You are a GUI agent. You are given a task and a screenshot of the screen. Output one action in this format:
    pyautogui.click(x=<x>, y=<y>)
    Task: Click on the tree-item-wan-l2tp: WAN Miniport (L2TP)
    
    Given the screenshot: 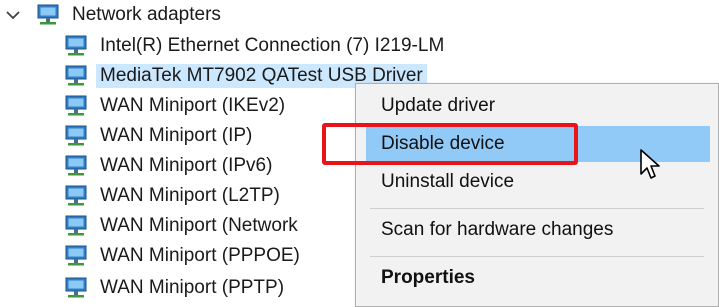 What is the action you would take?
    pyautogui.click(x=174, y=196)
    